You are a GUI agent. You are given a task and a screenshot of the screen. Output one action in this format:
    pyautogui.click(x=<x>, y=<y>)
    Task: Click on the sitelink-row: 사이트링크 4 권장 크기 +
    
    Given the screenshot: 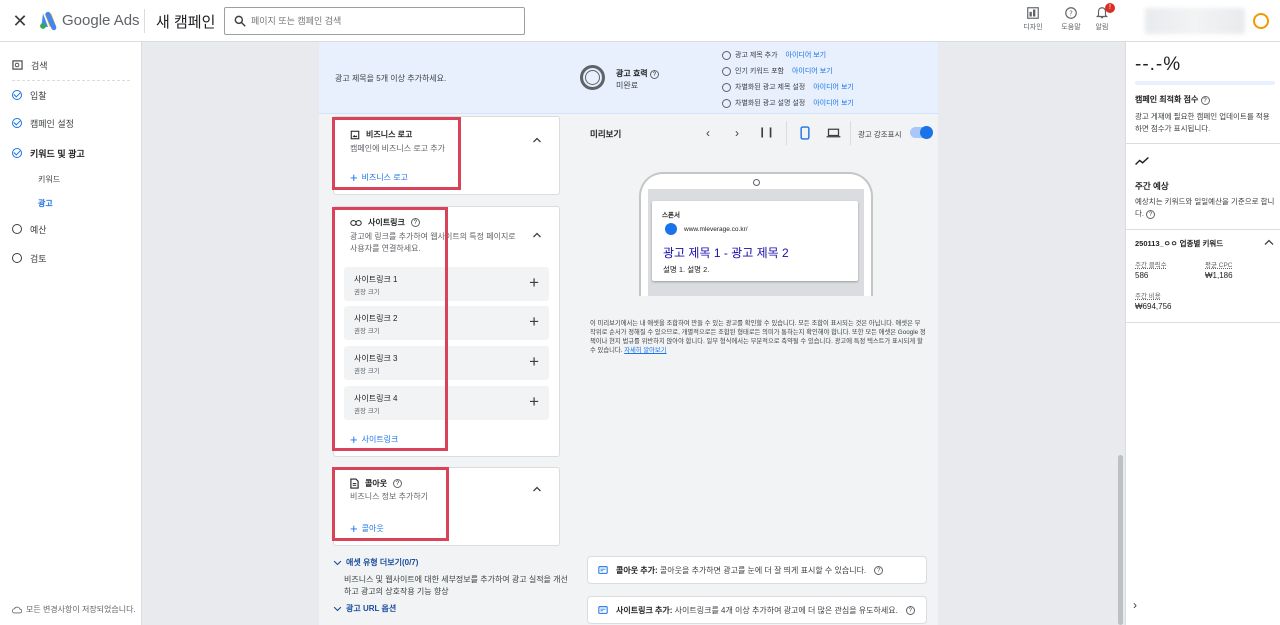 What is the action you would take?
    pyautogui.click(x=446, y=403)
    